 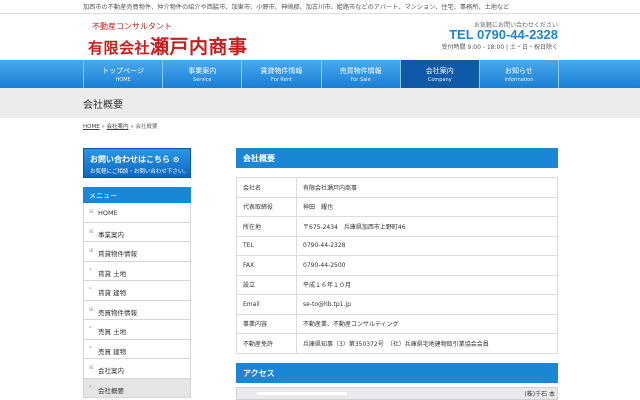 I want to click on map-road, so click(x=302, y=393).